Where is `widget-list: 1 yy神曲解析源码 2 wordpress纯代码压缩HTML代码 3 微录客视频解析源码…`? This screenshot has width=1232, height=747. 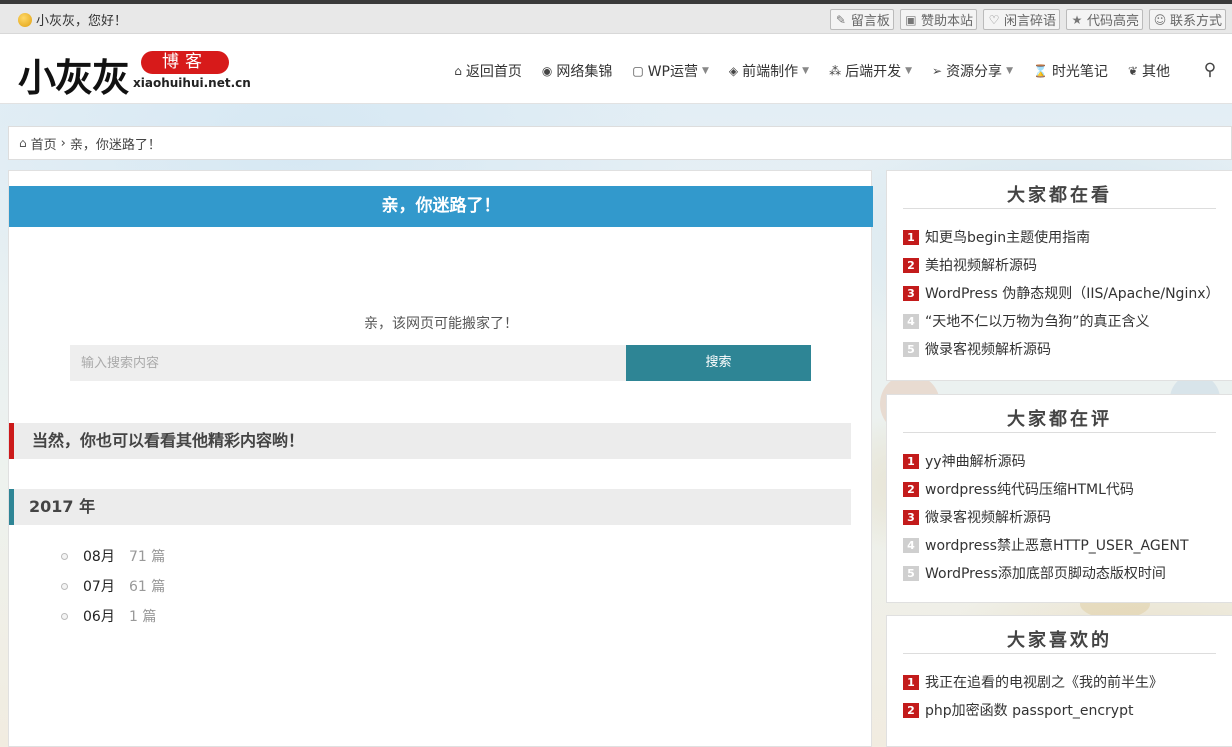 widget-list: 1 yy神曲解析源码 2 wordpress纯代码压缩HTML代码 3 微录客视频解析源码… is located at coordinates (1059, 510).